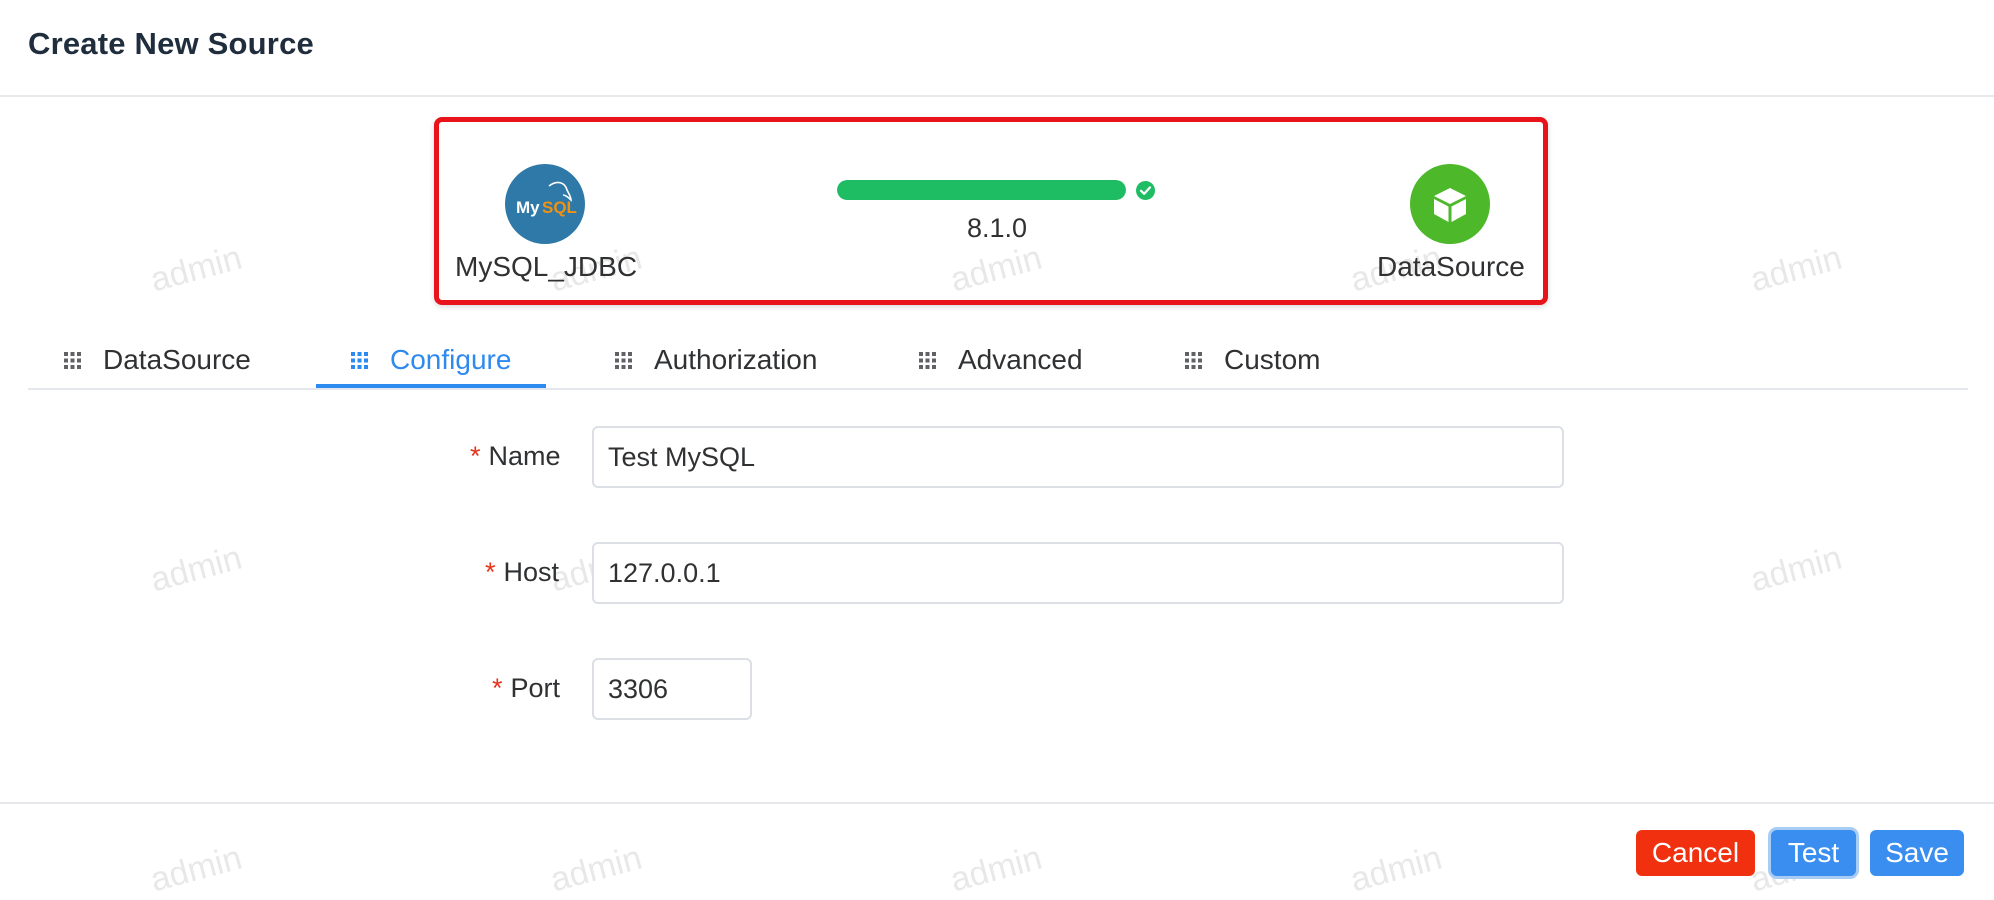 This screenshot has height=900, width=1994. Describe the element at coordinates (1078, 573) in the screenshot. I see `host-input` at that location.